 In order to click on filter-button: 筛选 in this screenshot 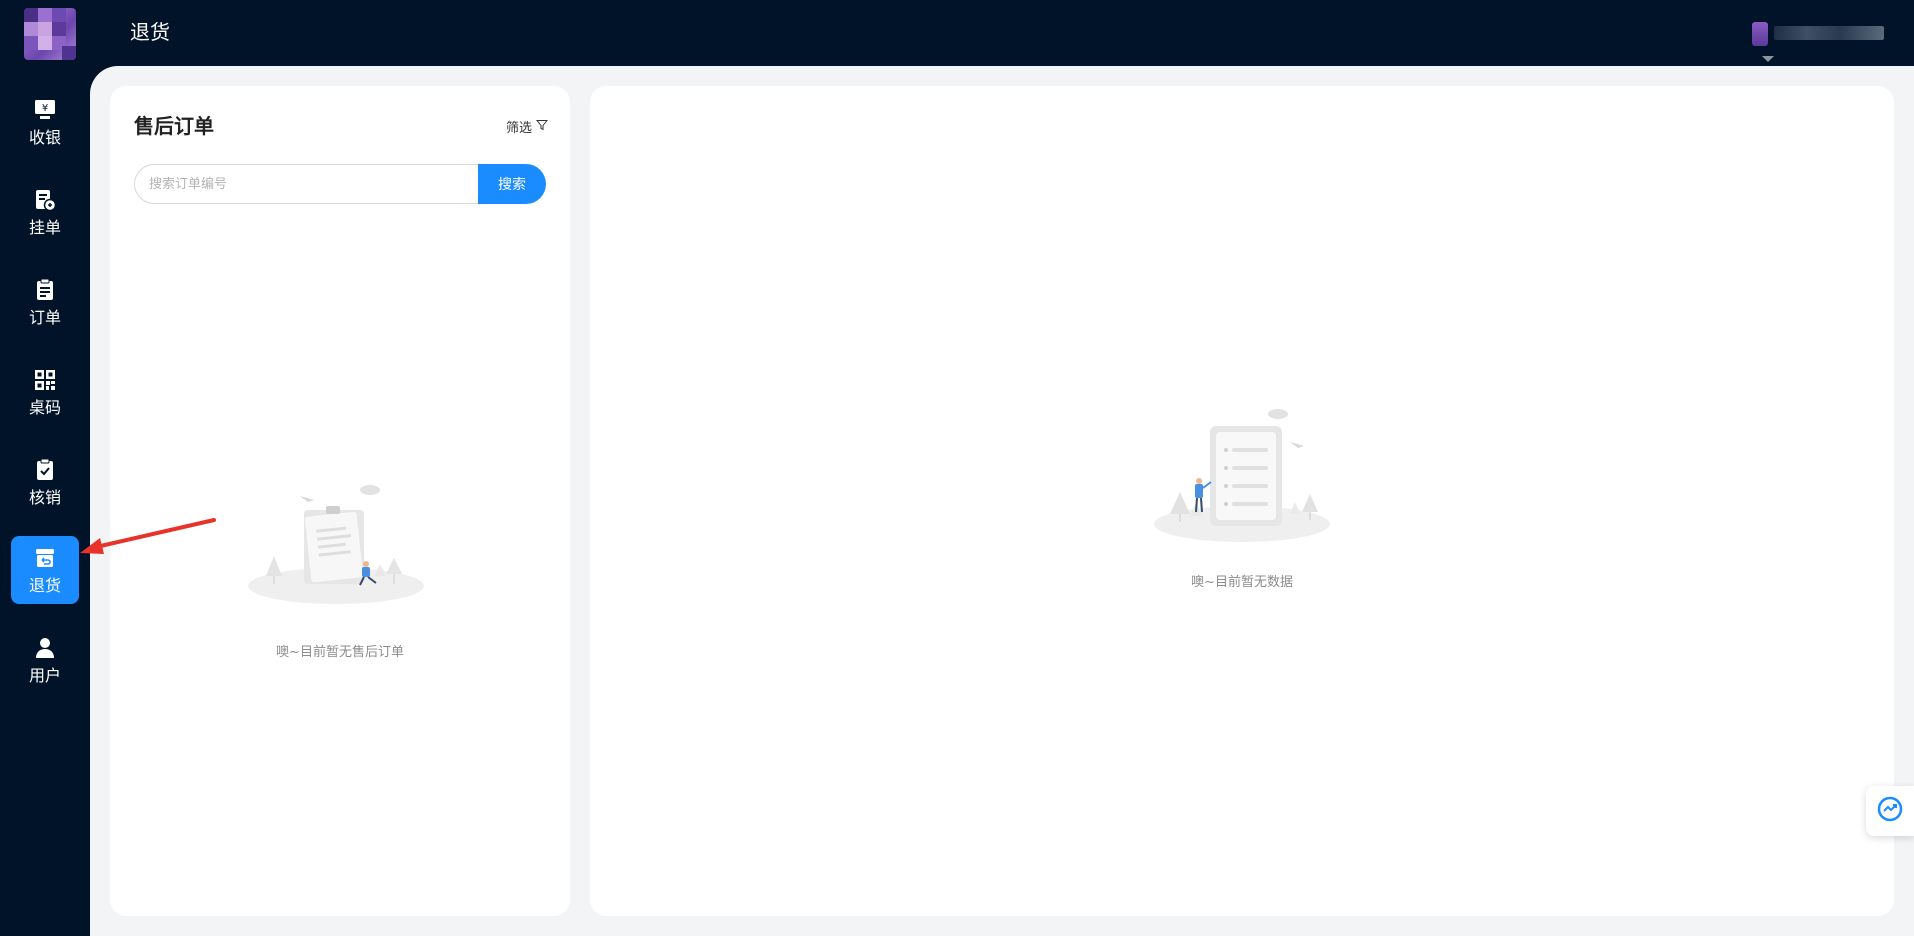, I will do `click(527, 126)`.